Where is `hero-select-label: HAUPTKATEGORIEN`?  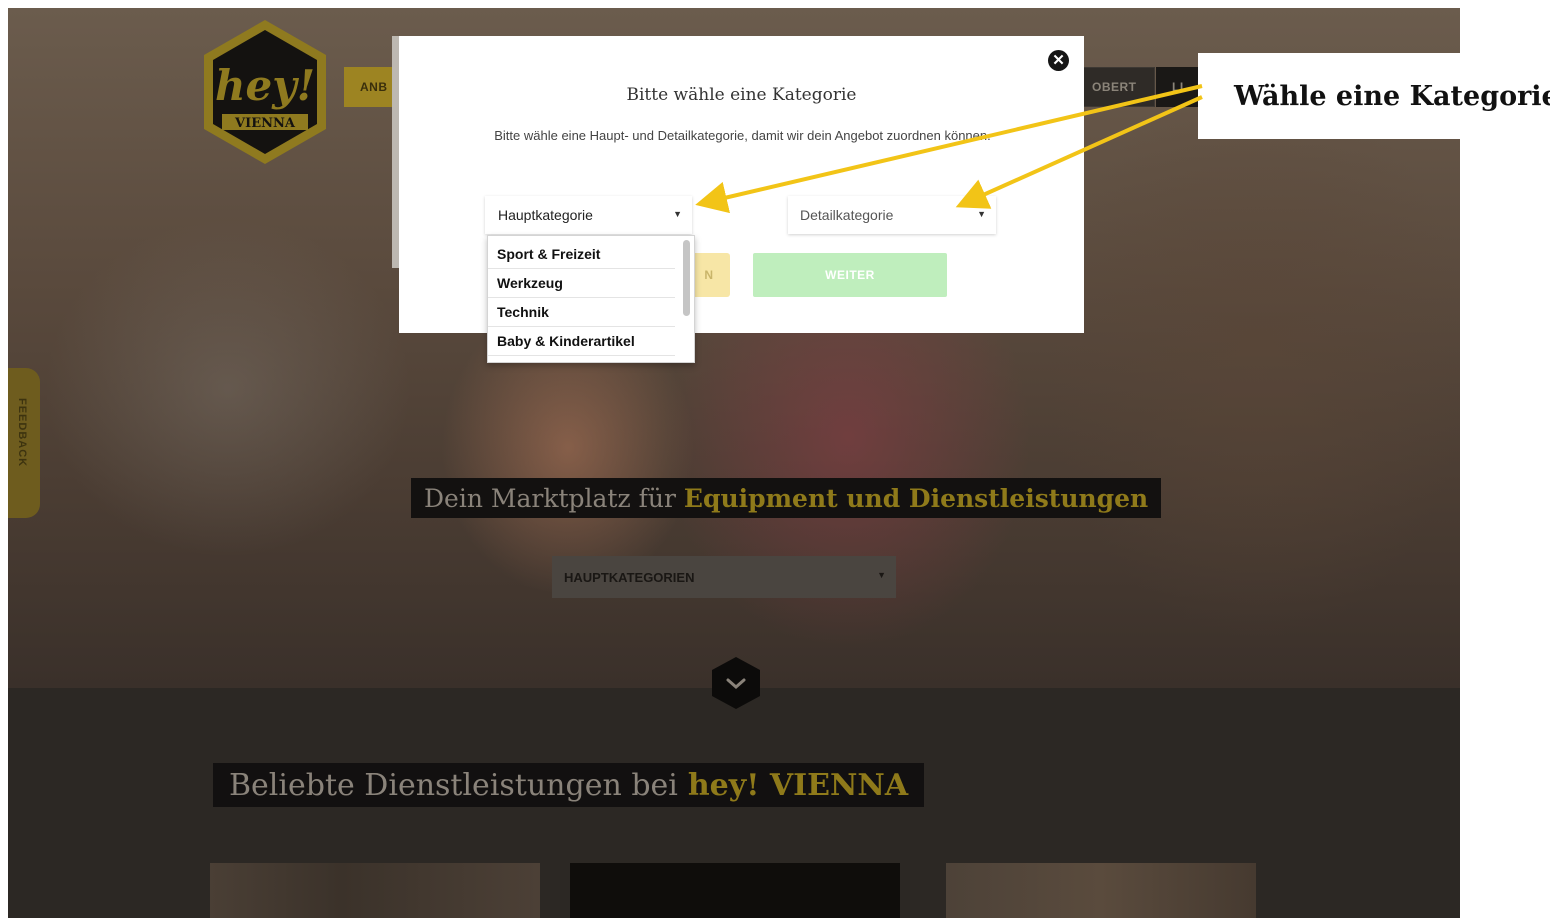 hero-select-label: HAUPTKATEGORIEN is located at coordinates (629, 577).